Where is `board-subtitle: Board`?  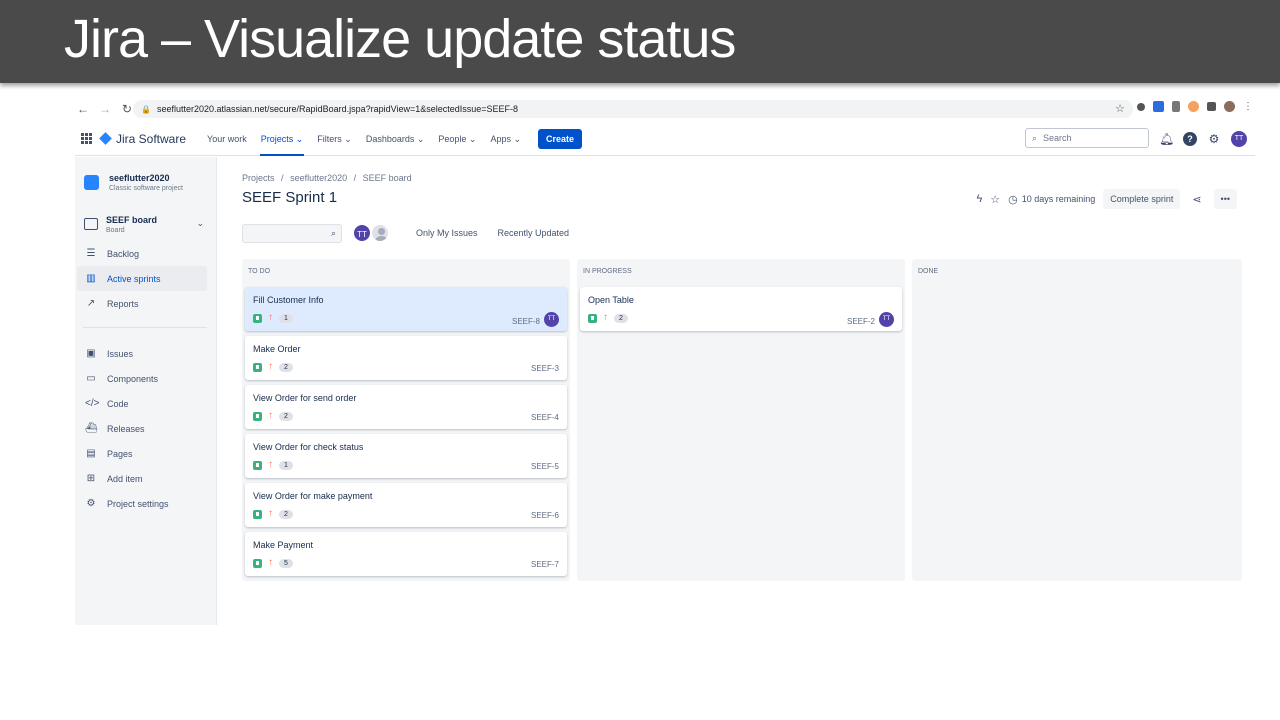 board-subtitle: Board is located at coordinates (115, 230).